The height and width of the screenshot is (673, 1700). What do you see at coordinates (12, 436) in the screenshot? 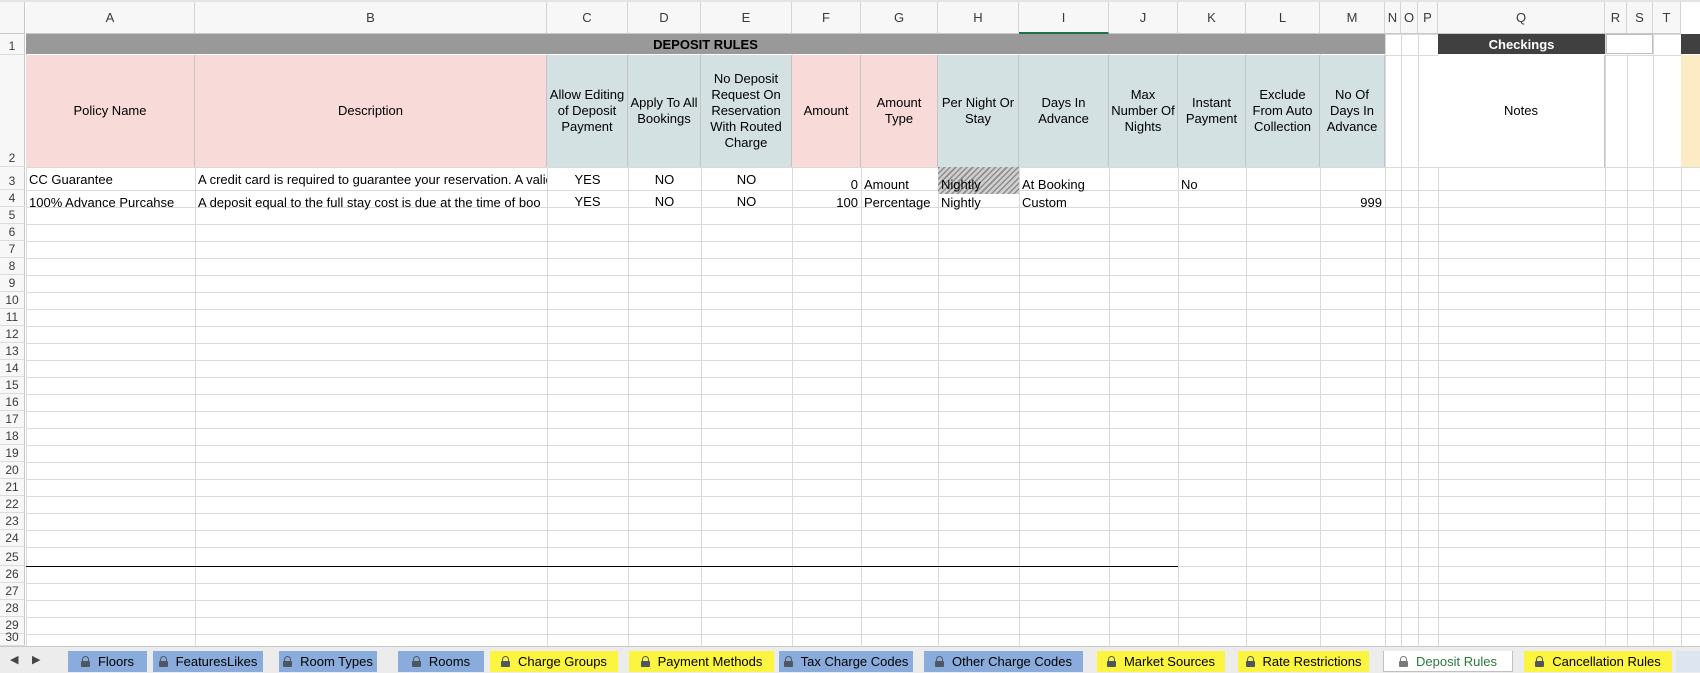
I see `row-header-18: 18` at bounding box center [12, 436].